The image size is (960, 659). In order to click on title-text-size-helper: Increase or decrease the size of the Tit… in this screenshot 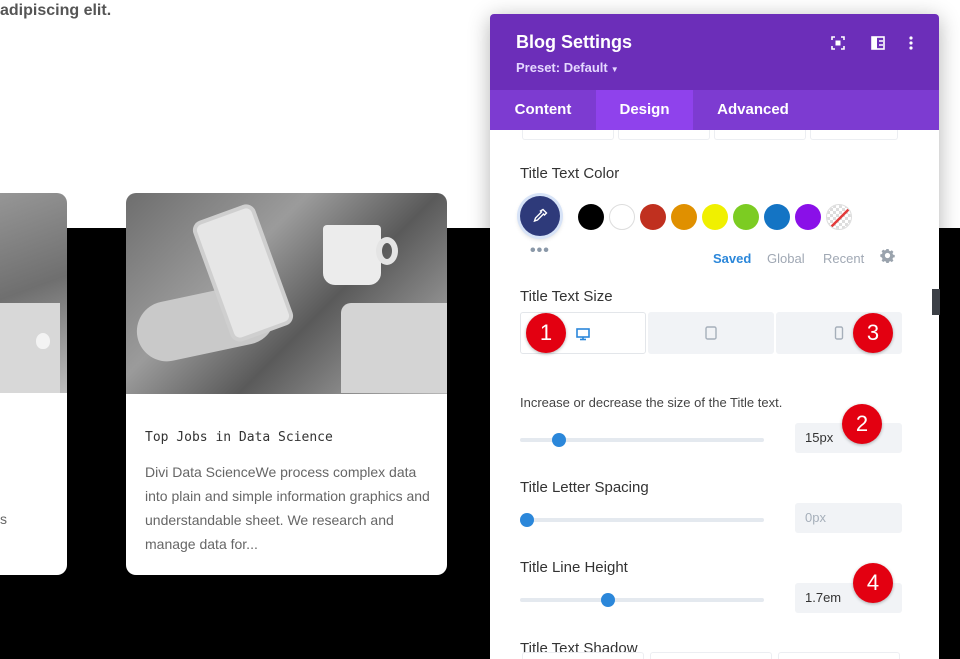, I will do `click(651, 402)`.